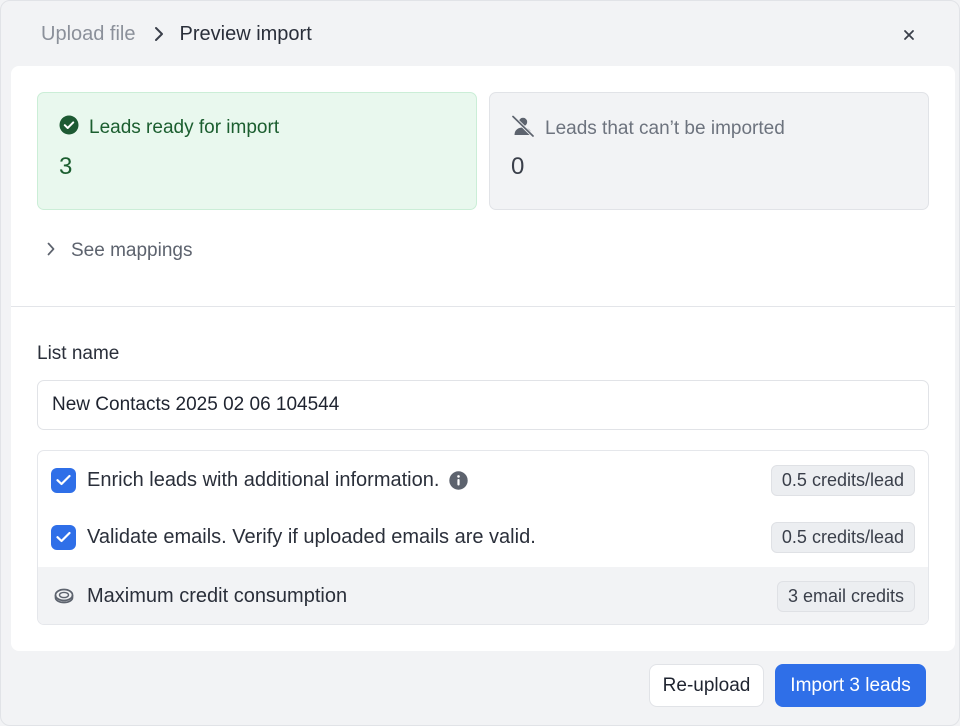 This screenshot has width=960, height=726. I want to click on max-credit-badge: 3 email credits, so click(845, 596).